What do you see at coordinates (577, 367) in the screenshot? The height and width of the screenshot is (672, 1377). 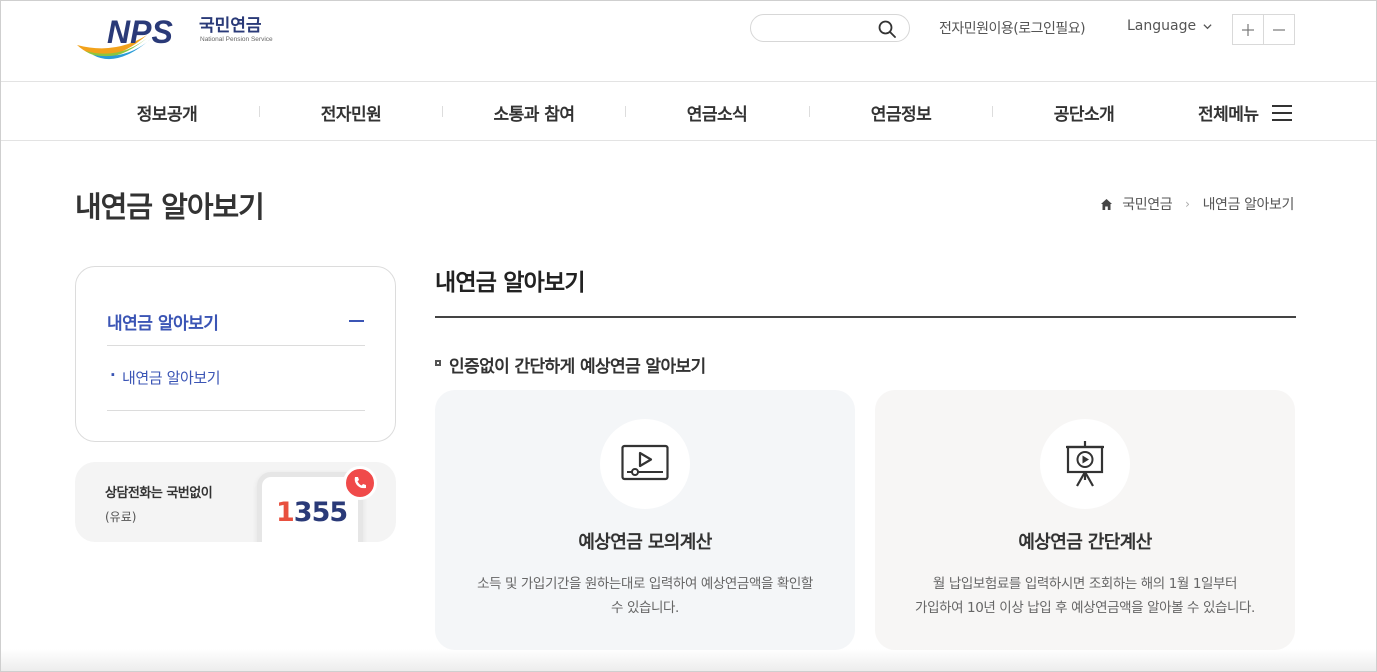 I see `section-title: 인증없이 간단하게 예상연금 알아보기` at bounding box center [577, 367].